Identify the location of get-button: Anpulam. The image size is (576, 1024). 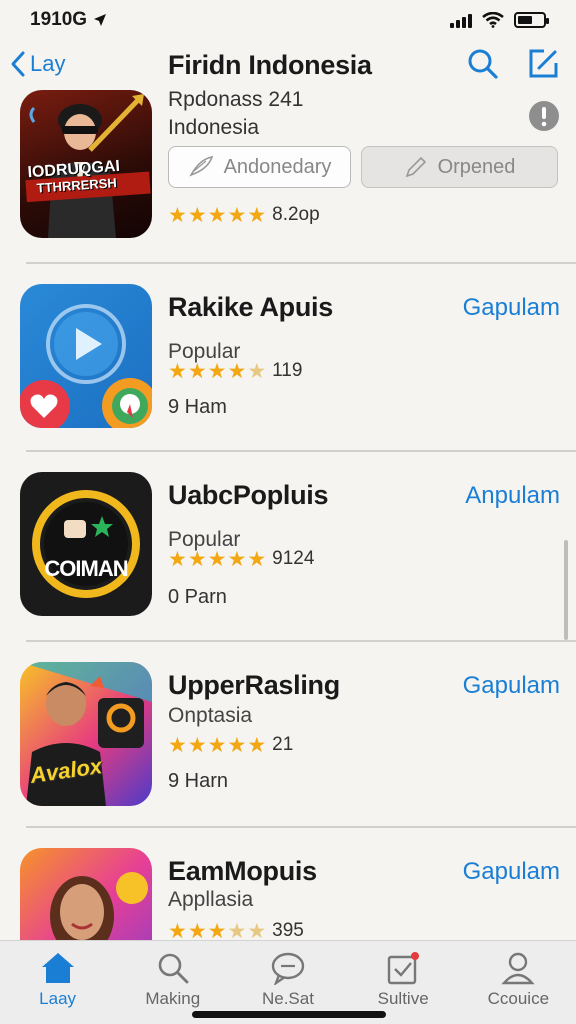
(512, 496).